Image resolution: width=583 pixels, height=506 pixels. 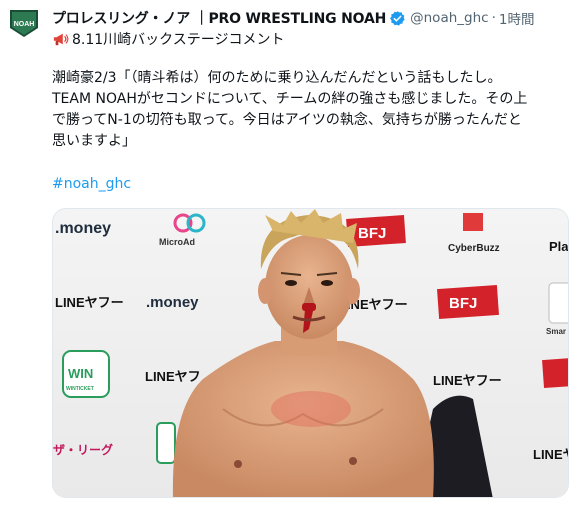 What do you see at coordinates (290, 99) in the screenshot?
I see `tweet-body-line: TEAM NOAHがセコンドについて、チームの絆の強さも感じました。その上` at bounding box center [290, 99].